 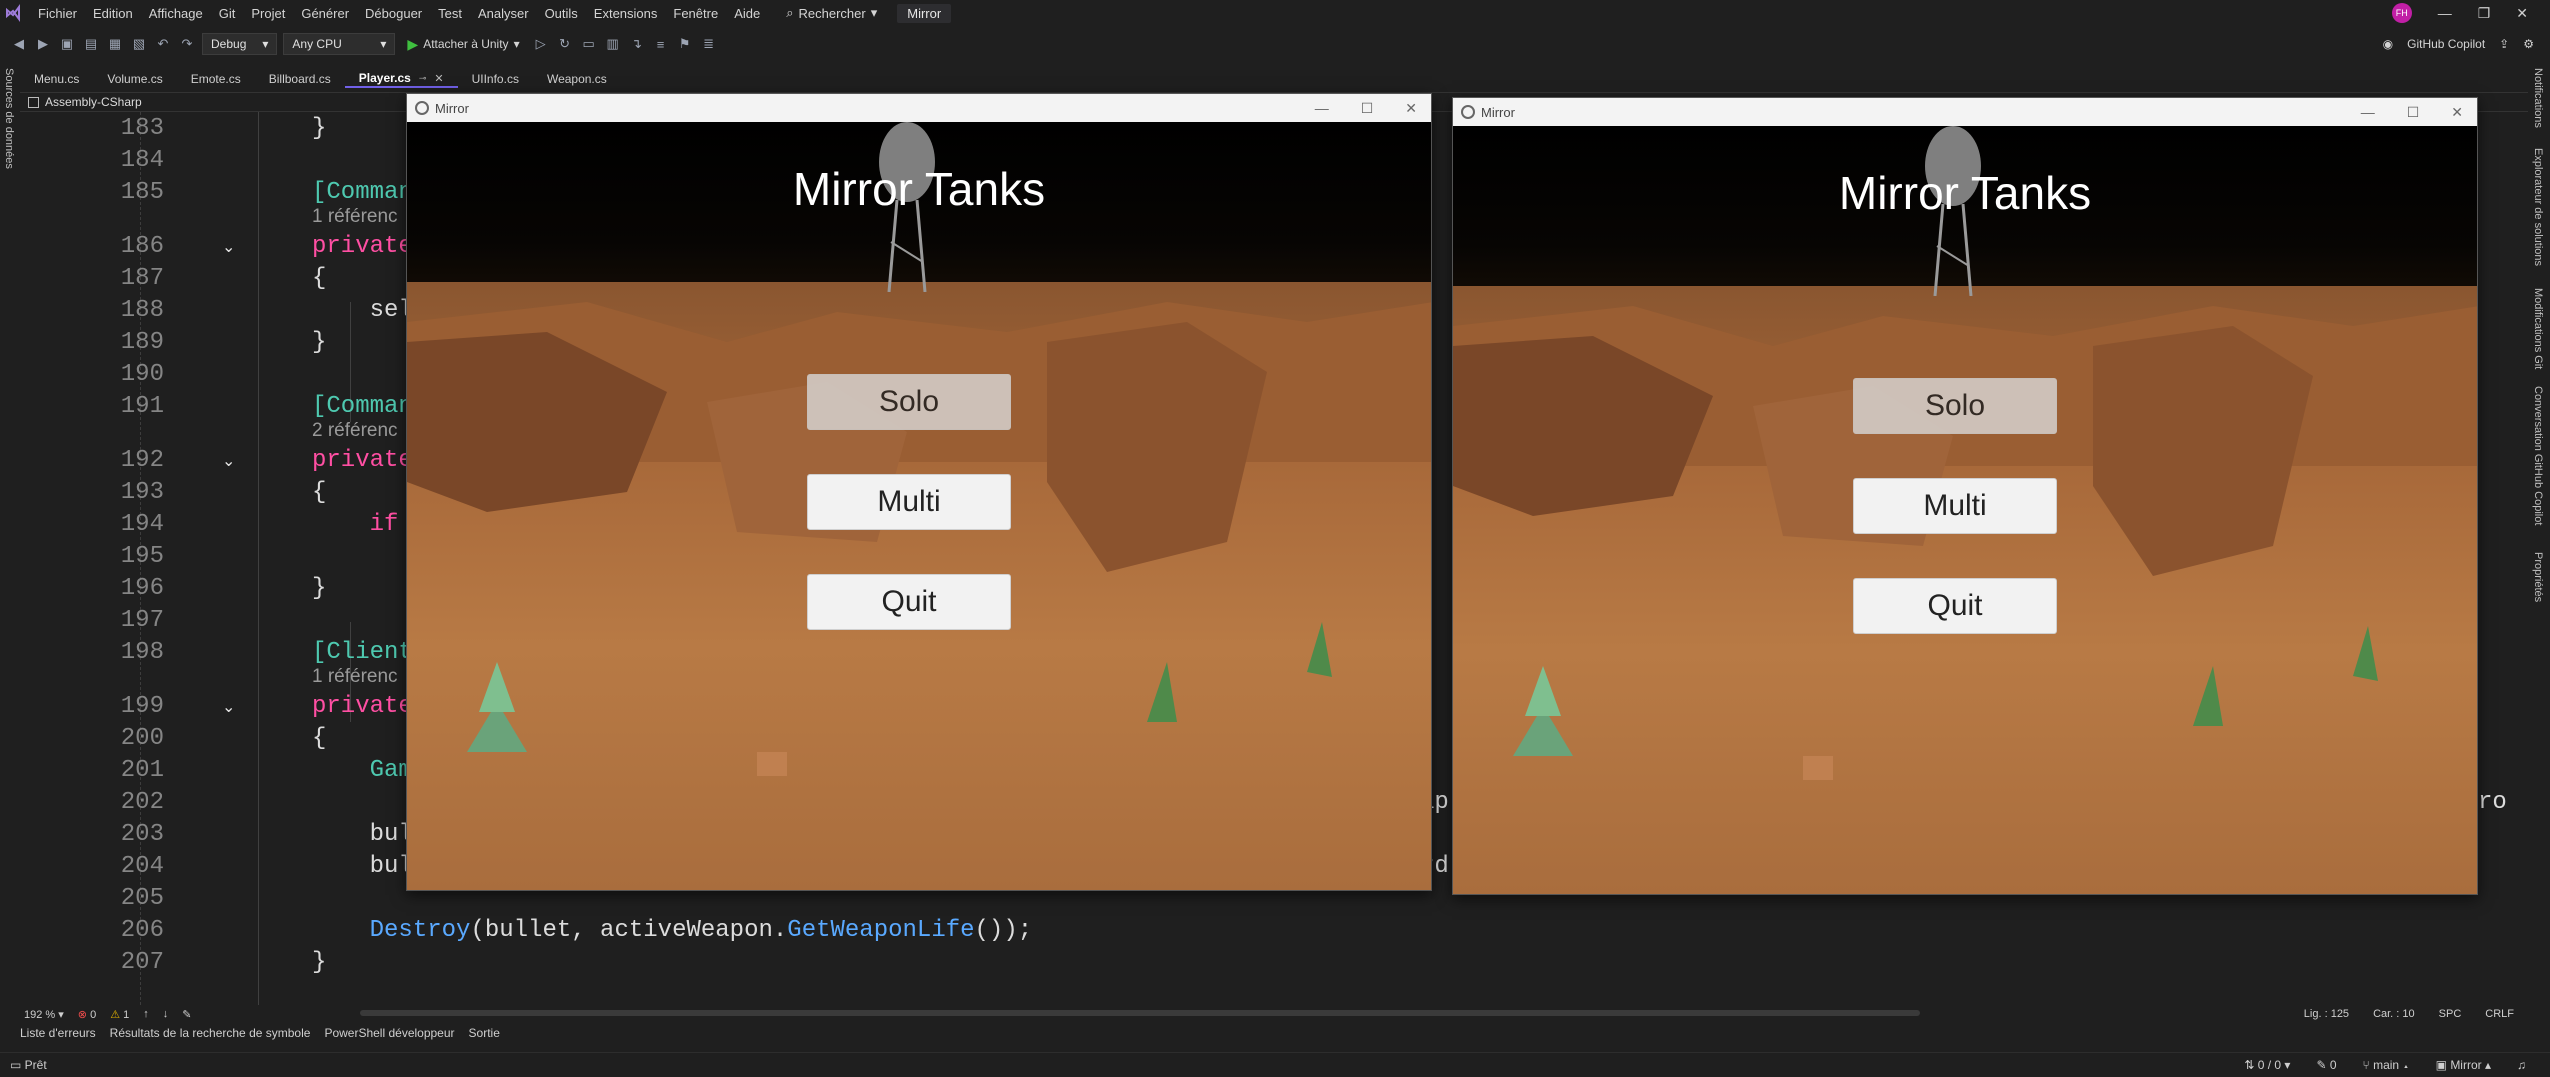 I want to click on menu-tools: Outils, so click(x=561, y=13).